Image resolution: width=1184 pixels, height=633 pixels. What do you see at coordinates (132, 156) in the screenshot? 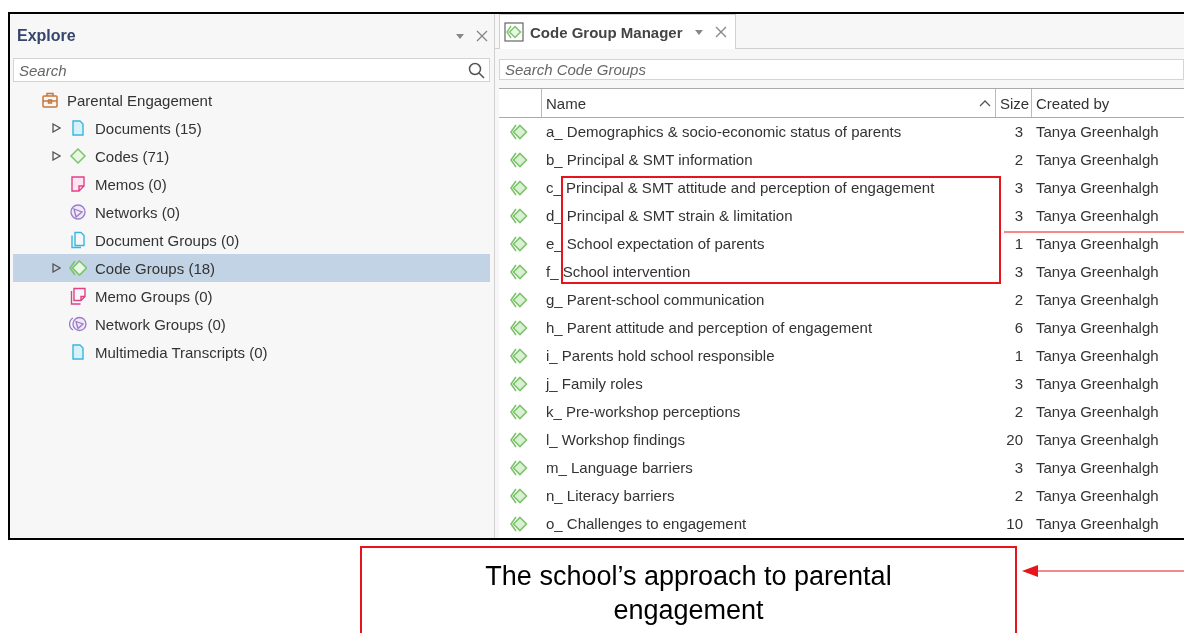
I see `tree-item-label: Codes (71)` at bounding box center [132, 156].